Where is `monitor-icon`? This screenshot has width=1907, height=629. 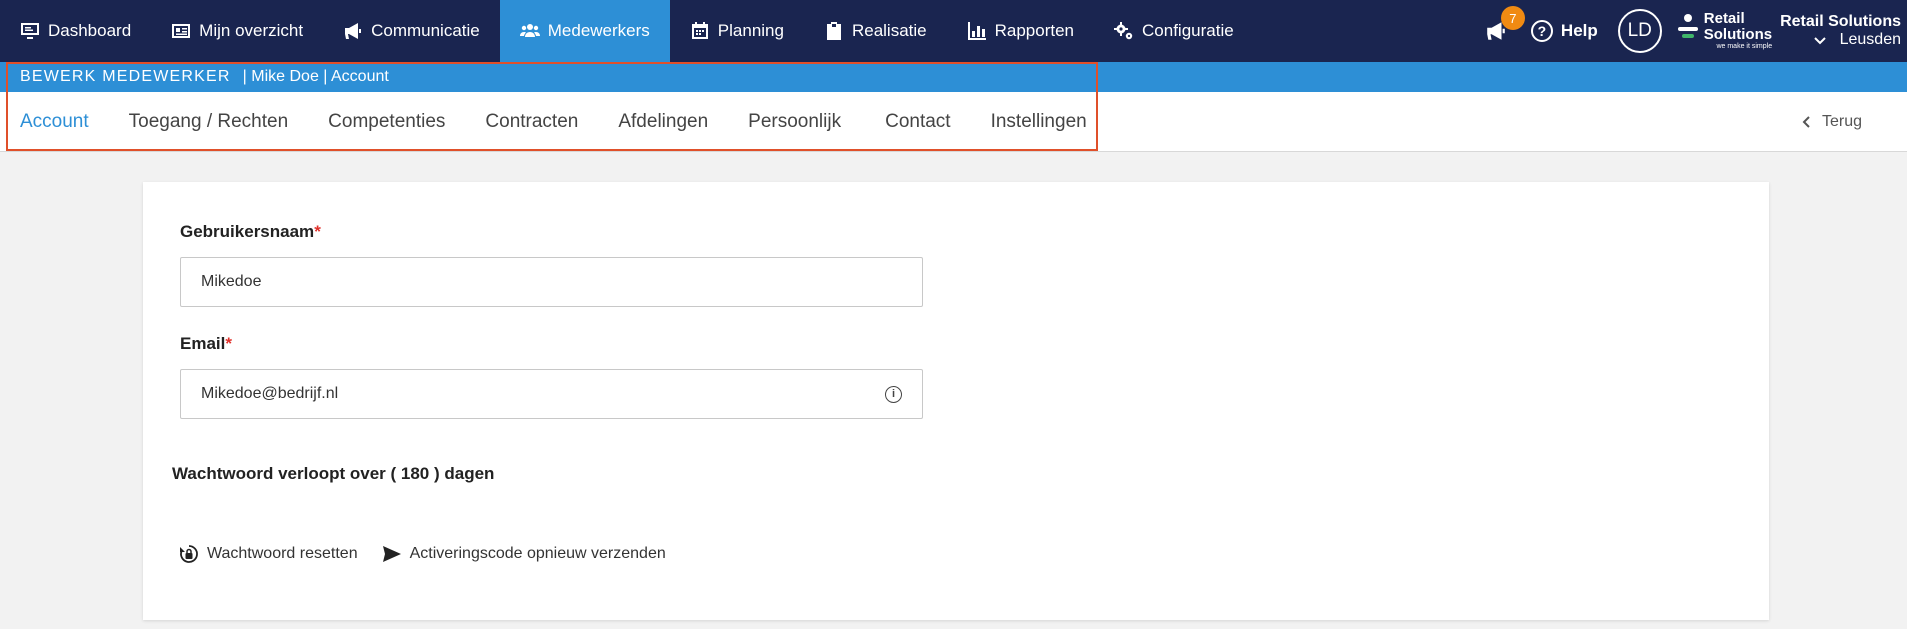 monitor-icon is located at coordinates (30, 31).